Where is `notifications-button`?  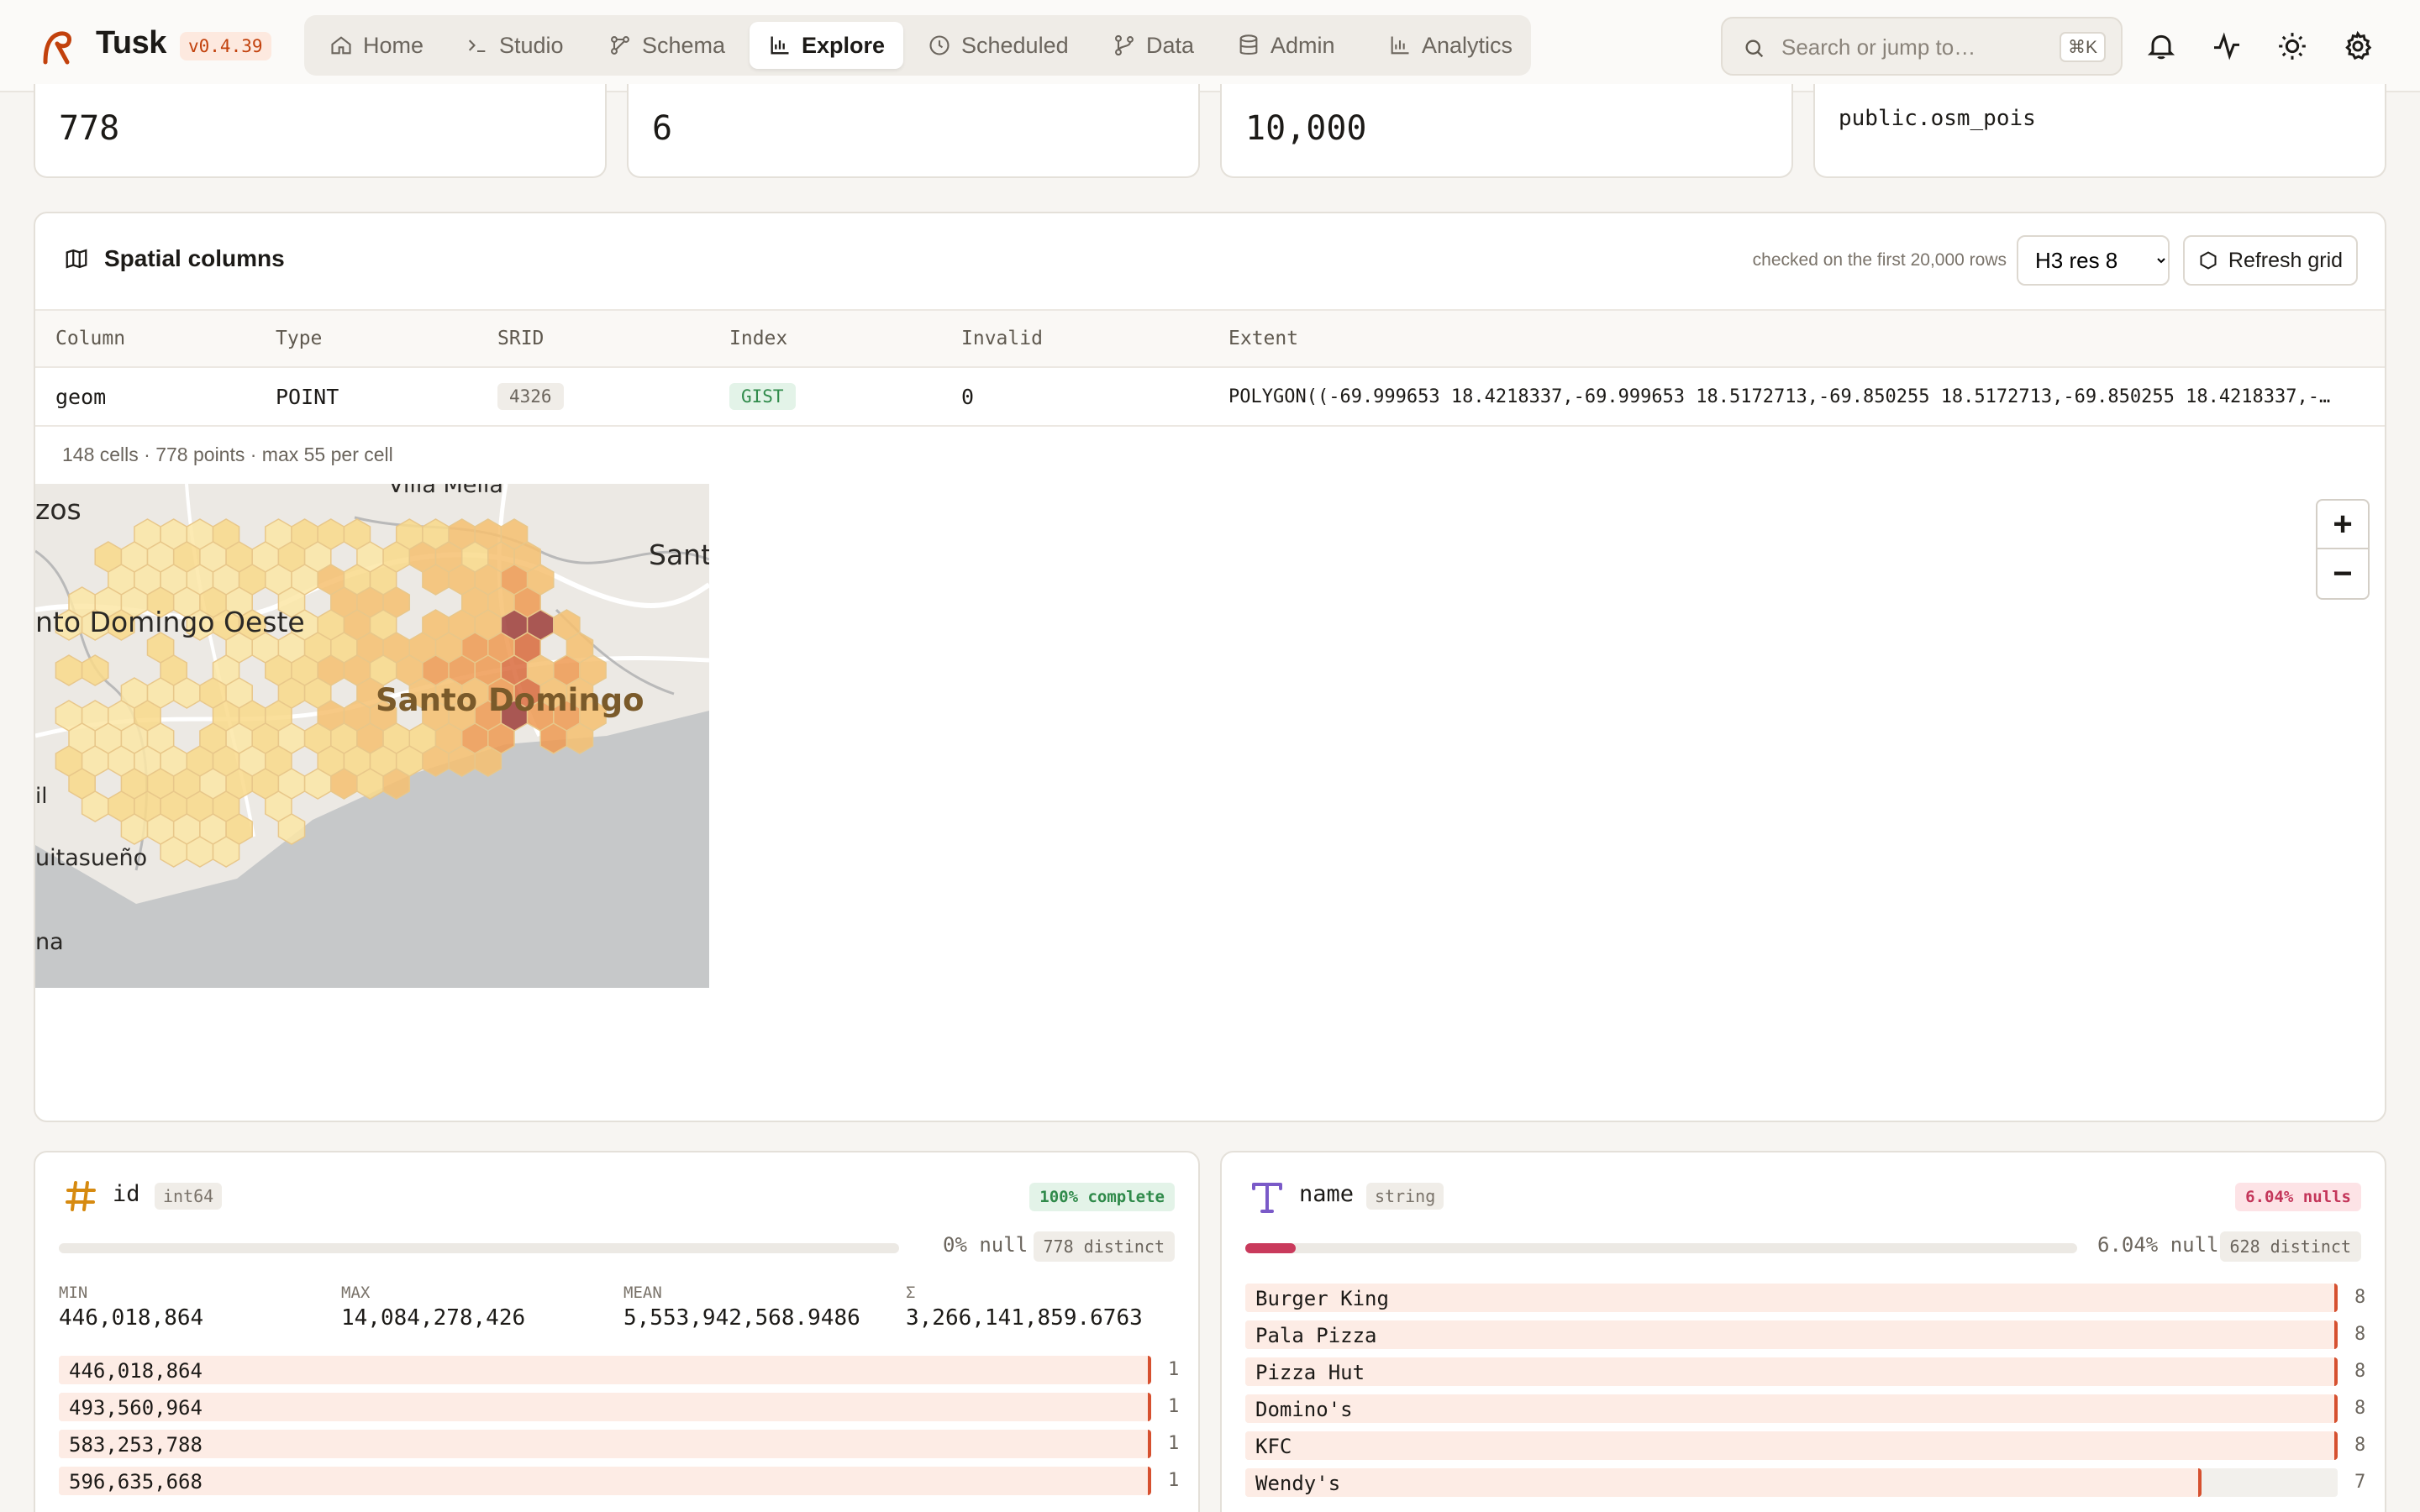
notifications-button is located at coordinates (2161, 46).